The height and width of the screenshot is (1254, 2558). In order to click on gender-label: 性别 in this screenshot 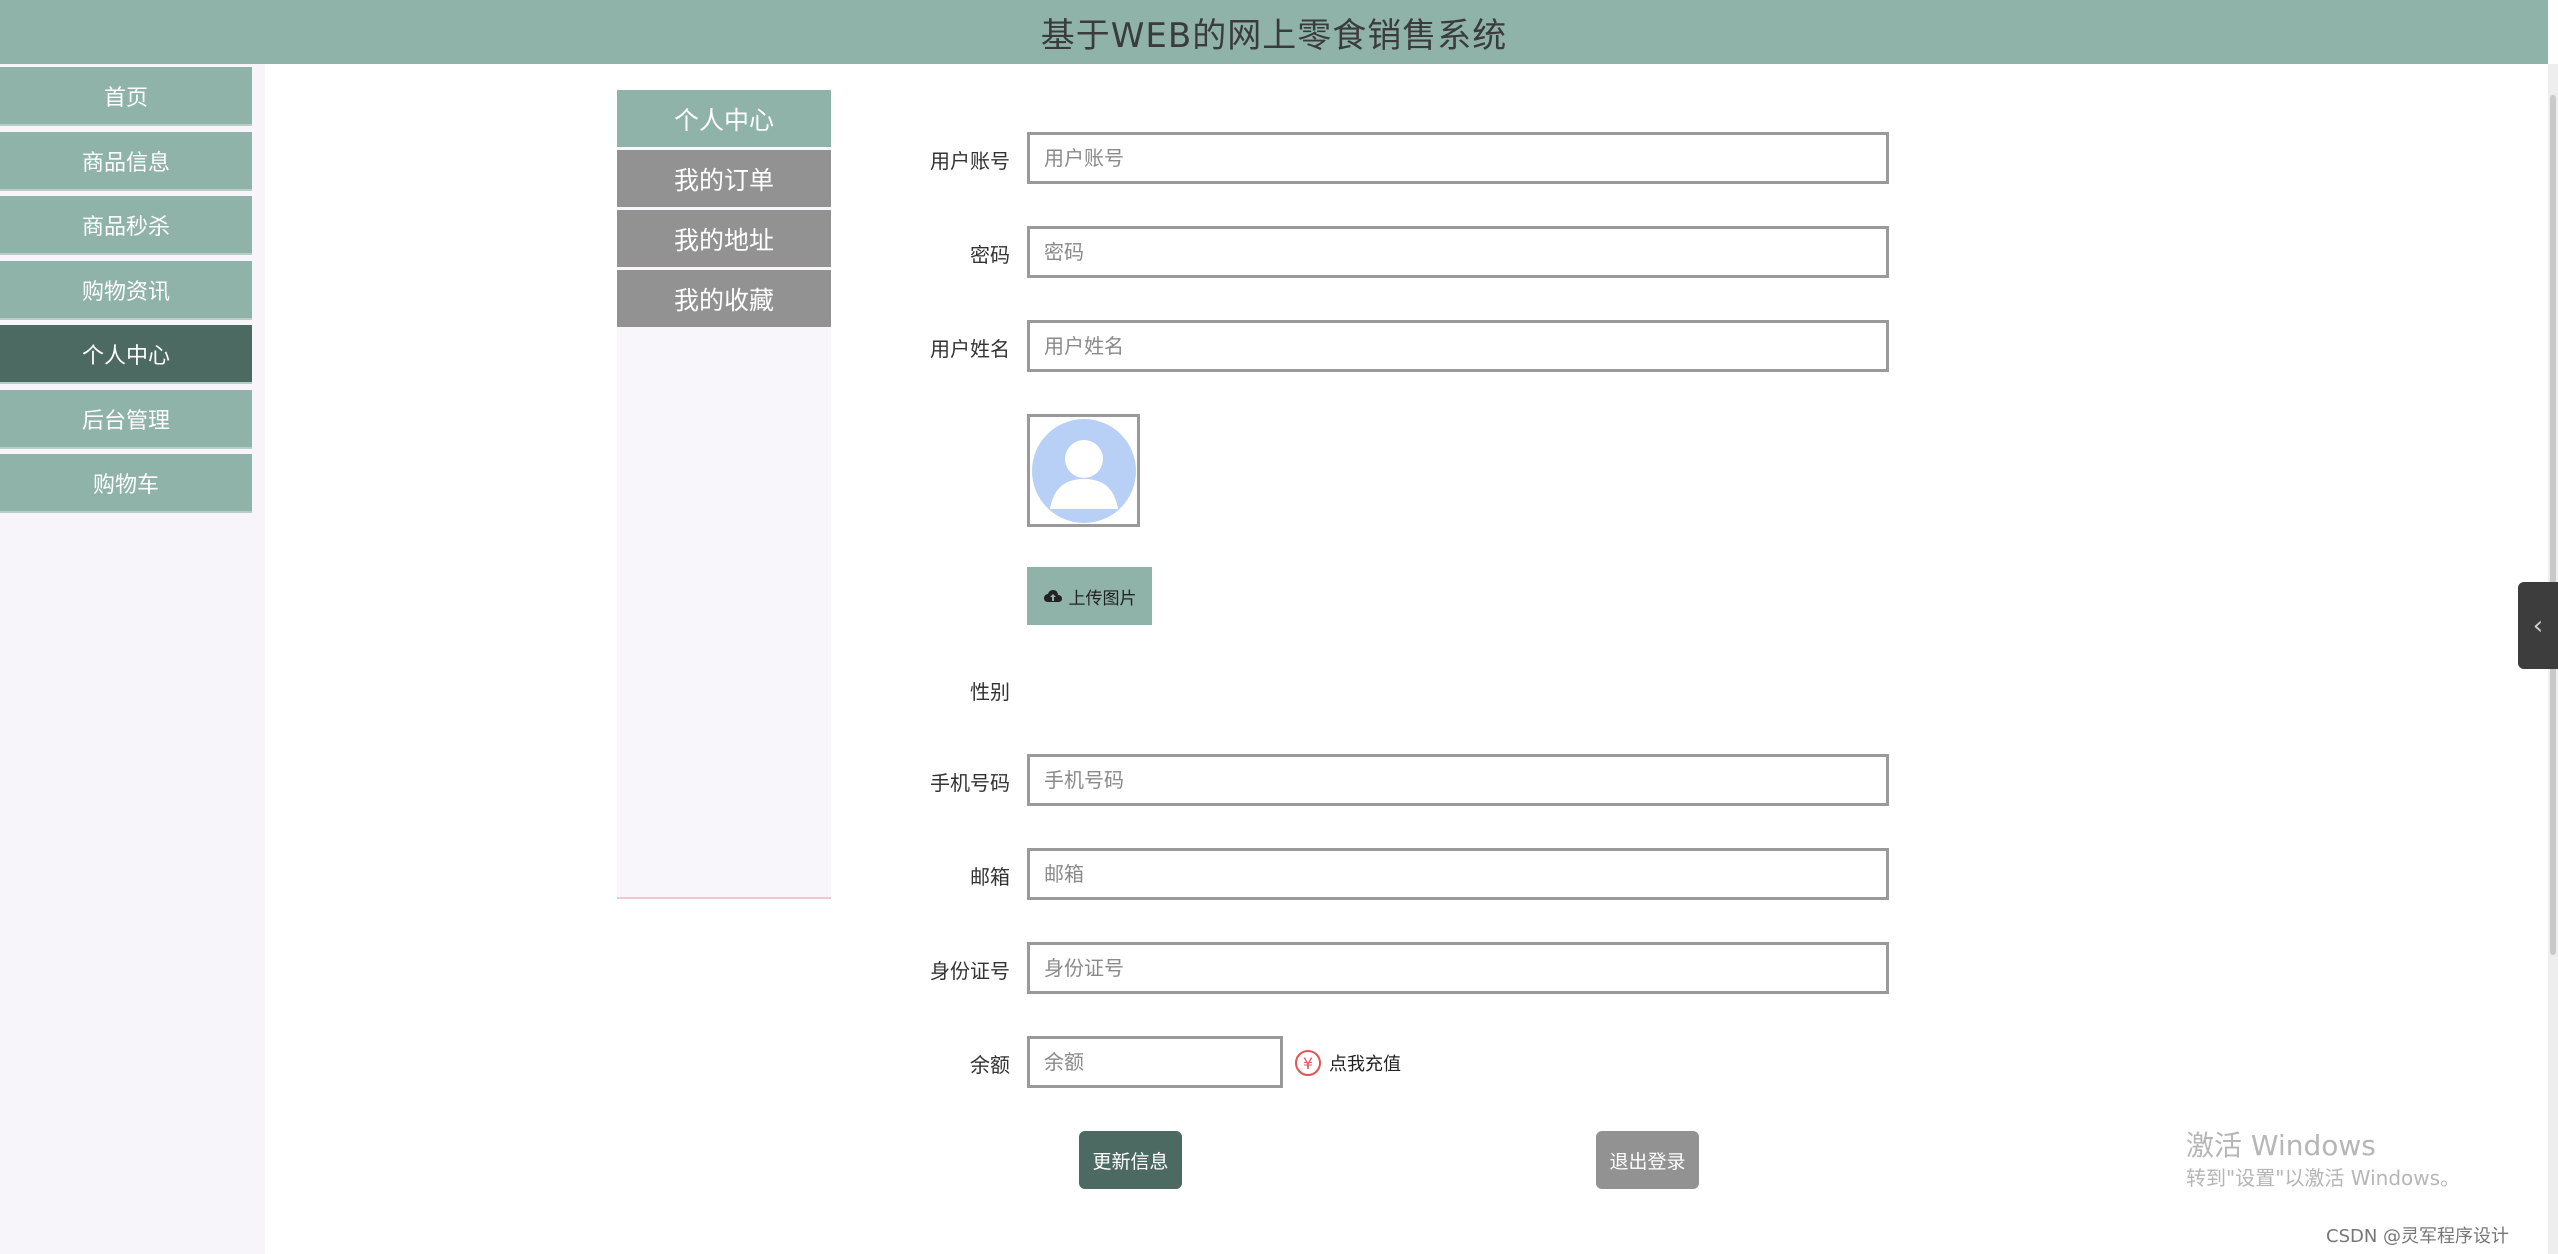, I will do `click(990, 692)`.